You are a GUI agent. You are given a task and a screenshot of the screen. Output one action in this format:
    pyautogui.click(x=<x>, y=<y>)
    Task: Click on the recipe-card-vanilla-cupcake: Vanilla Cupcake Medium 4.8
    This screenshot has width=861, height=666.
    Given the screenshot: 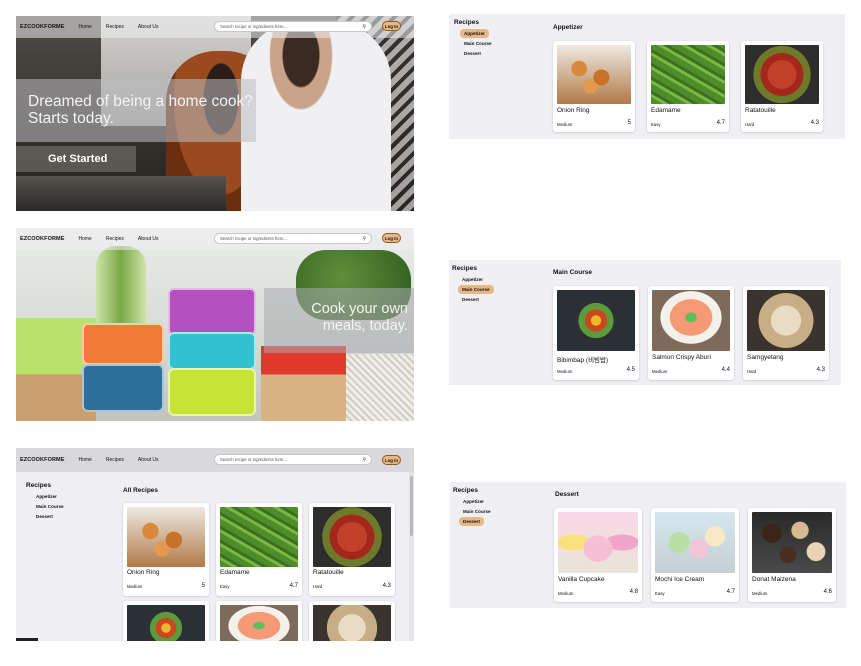 What is the action you would take?
    pyautogui.click(x=598, y=555)
    